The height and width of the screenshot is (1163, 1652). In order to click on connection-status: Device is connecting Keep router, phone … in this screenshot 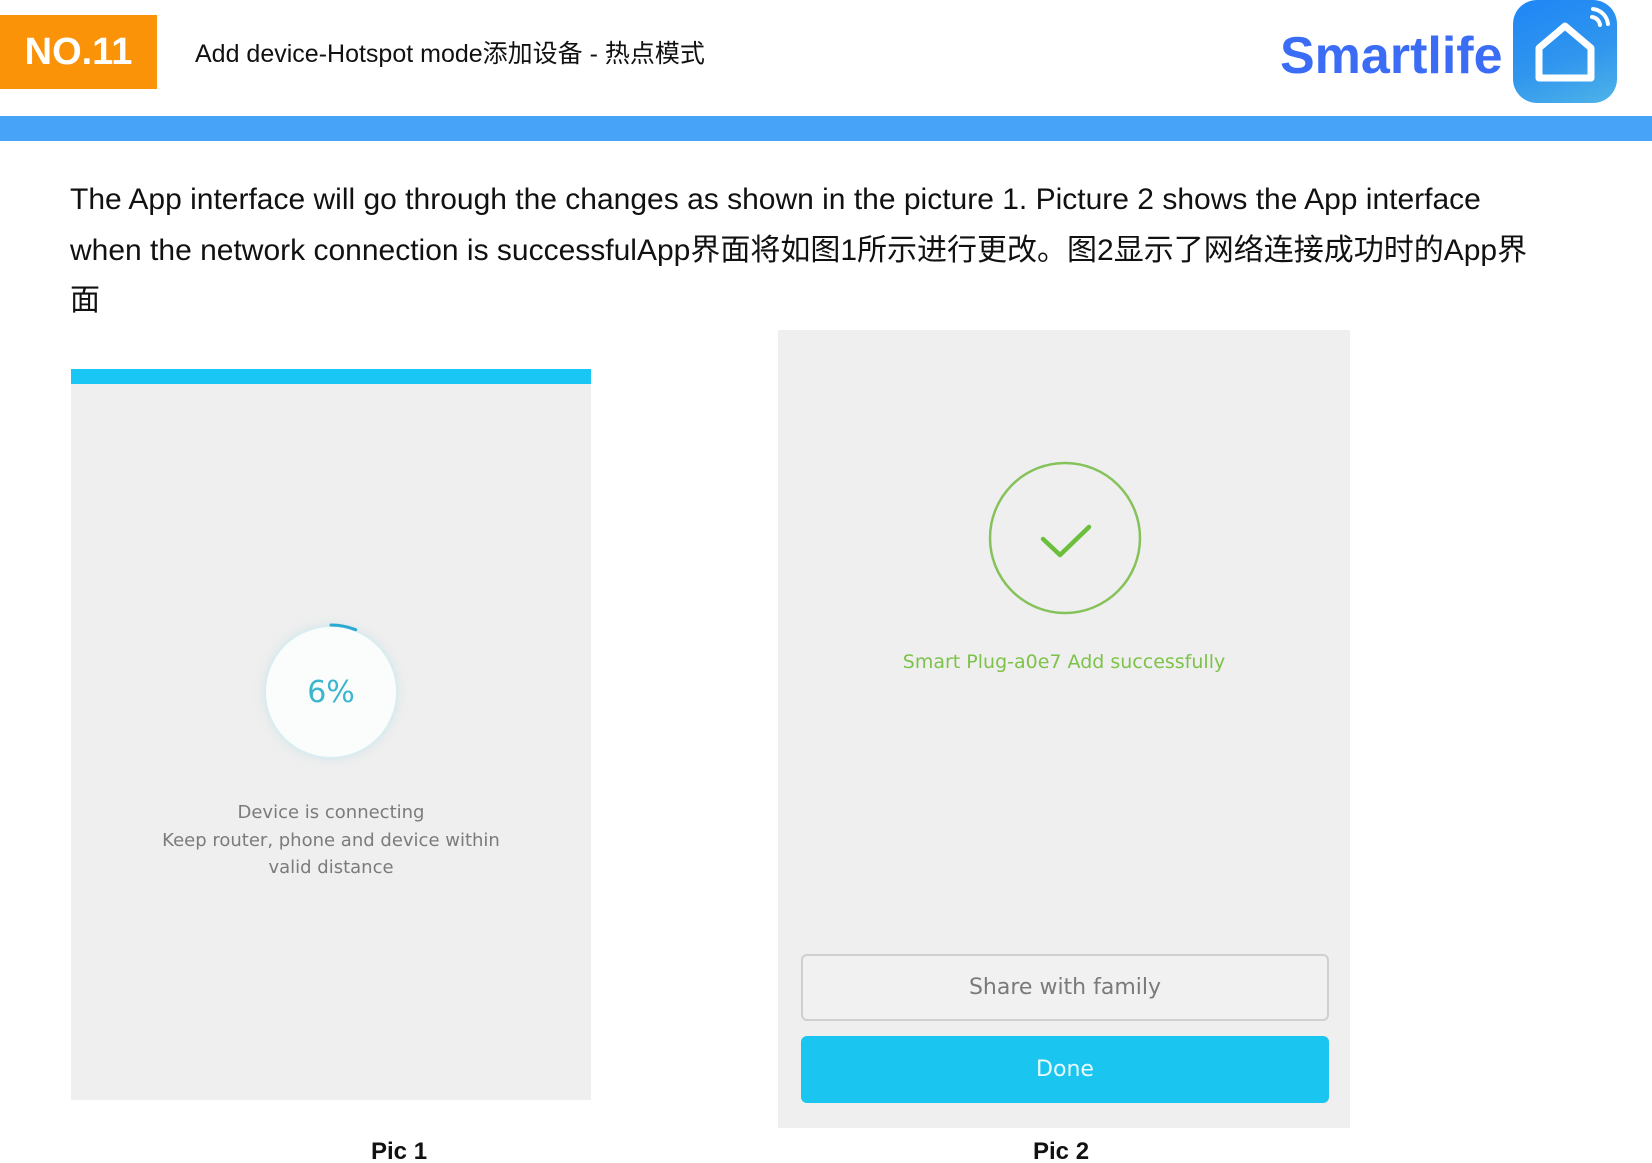, I will do `click(331, 840)`.